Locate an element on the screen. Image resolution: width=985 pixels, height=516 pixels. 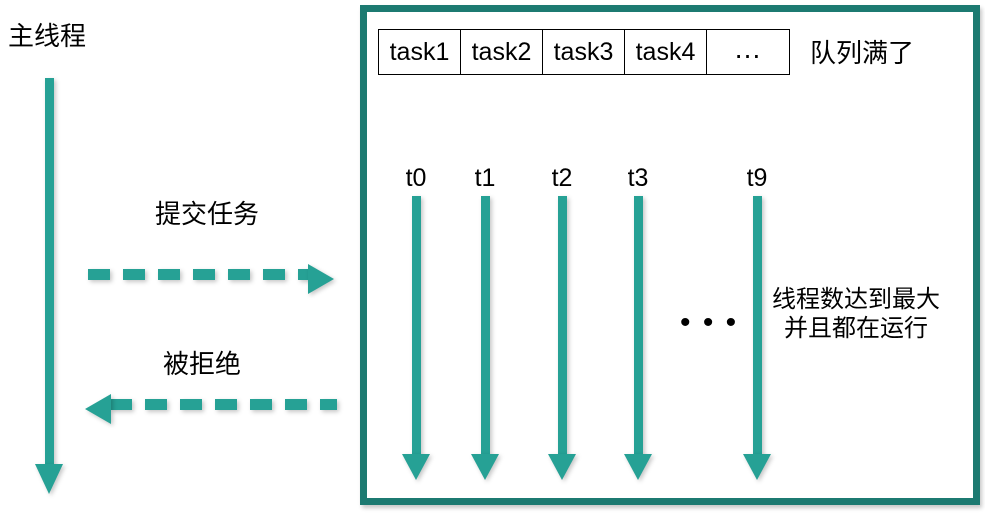
main-thread-lifeline is located at coordinates (49, 273).